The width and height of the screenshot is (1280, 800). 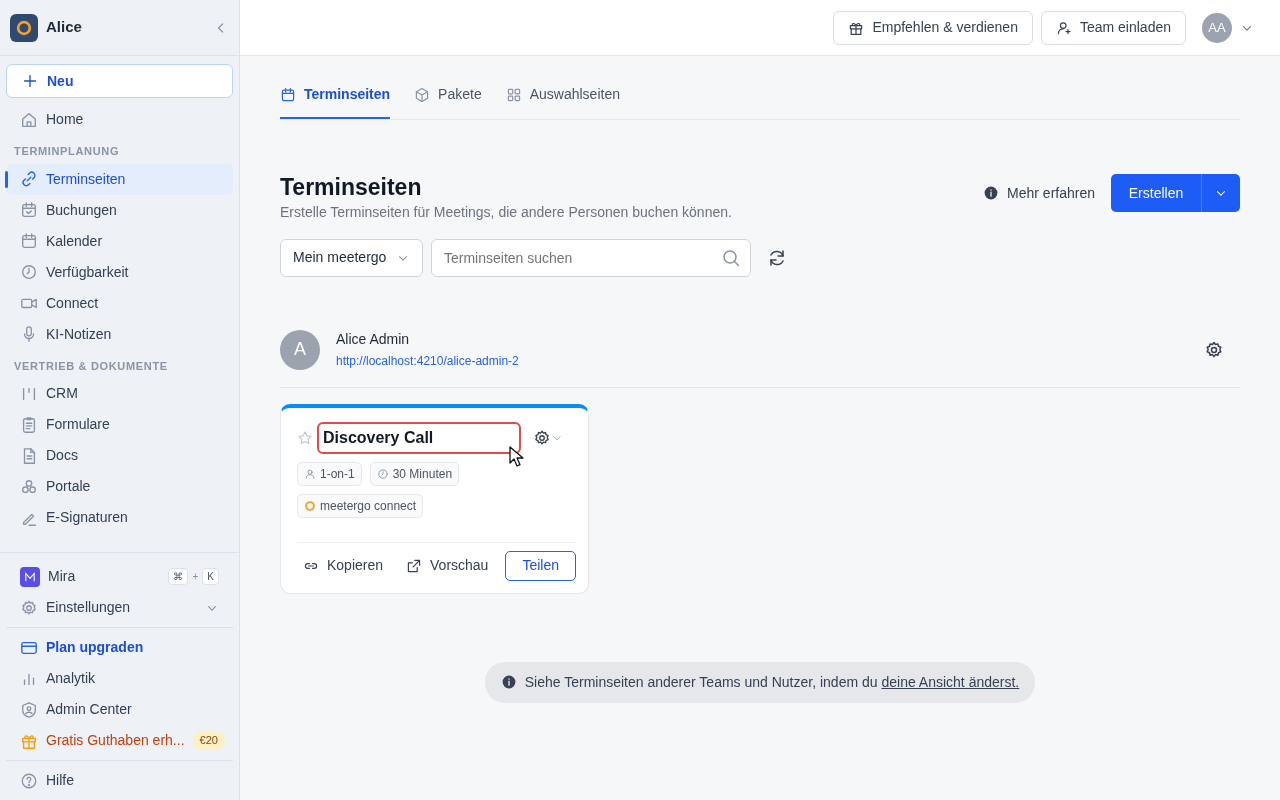 I want to click on info-text: Siehe Terminseiten anderer Teams und Nutzer, indem du deine Ansicht änderst., so click(x=772, y=682).